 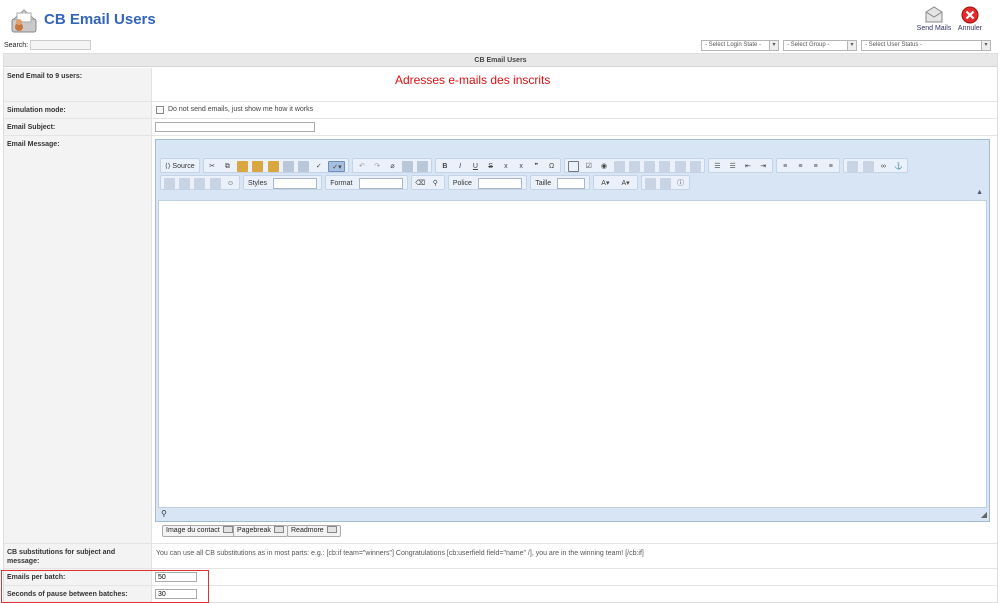 What do you see at coordinates (273, 166) in the screenshot?
I see `paste-word-icon` at bounding box center [273, 166].